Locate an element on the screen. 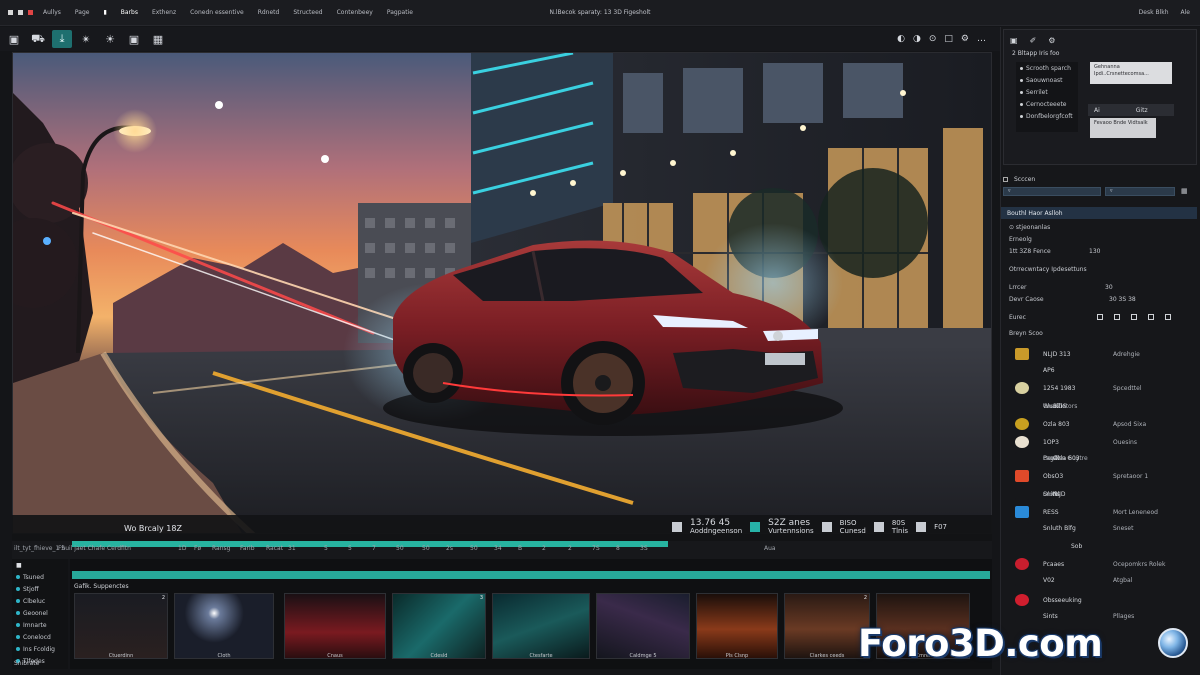 The image size is (1200, 675). object-dropdown: ▿ is located at coordinates (1052, 191).